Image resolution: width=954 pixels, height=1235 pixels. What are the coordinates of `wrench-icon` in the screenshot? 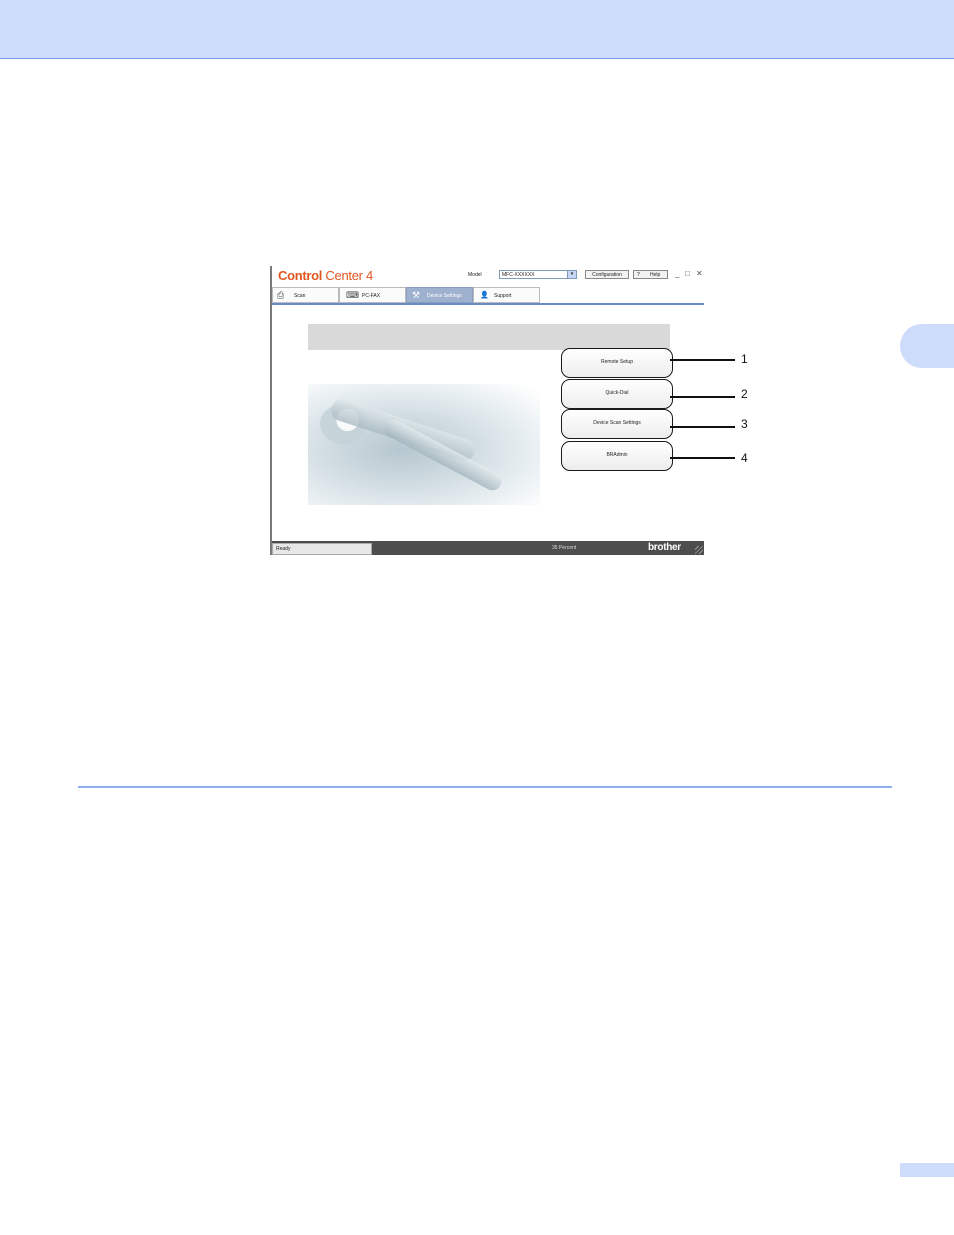 It's located at (443, 455).